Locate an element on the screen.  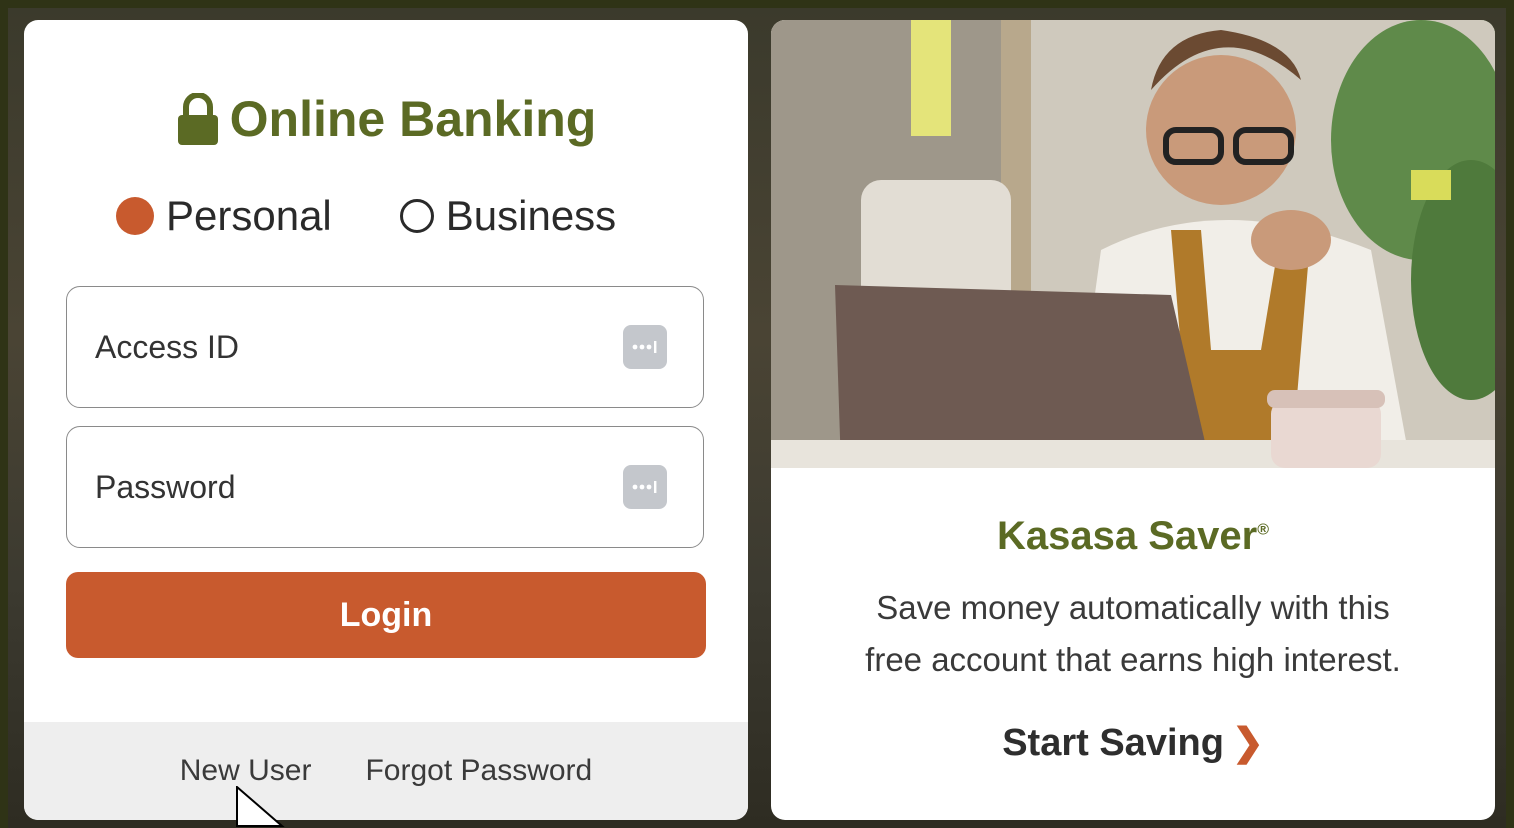
account-type-group: Personal Business is located at coordinates (402, 216).